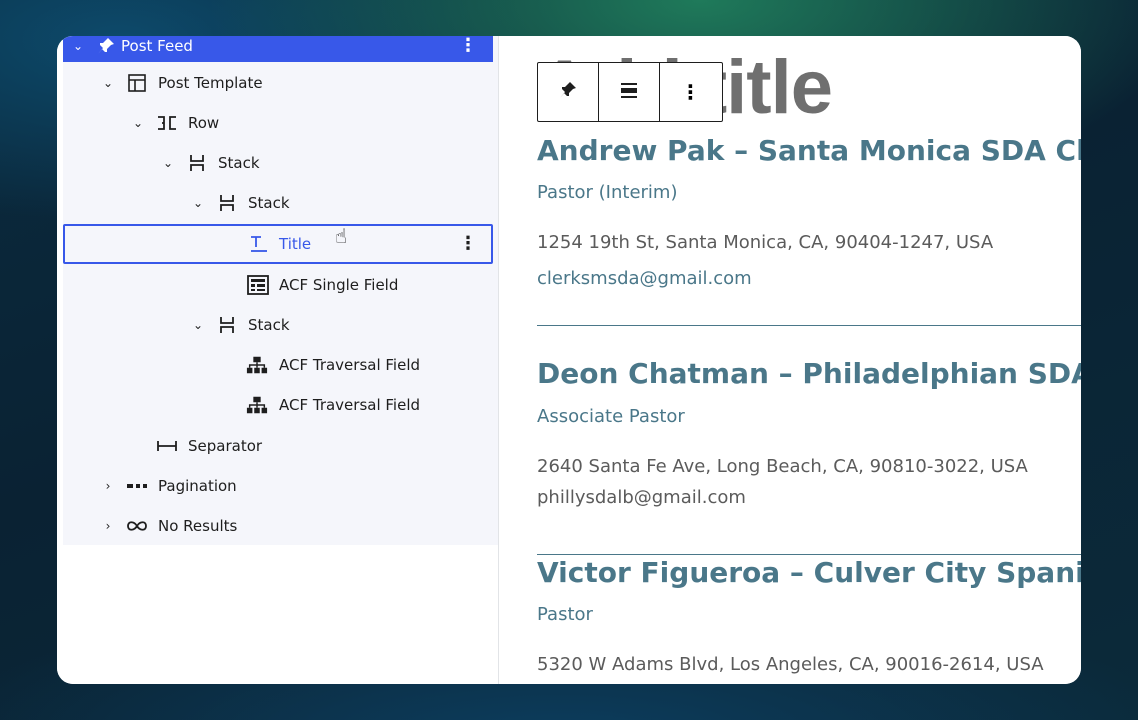 The width and height of the screenshot is (1138, 720). What do you see at coordinates (278, 83) in the screenshot?
I see `list-item-post-template: ⌄ Post Template` at bounding box center [278, 83].